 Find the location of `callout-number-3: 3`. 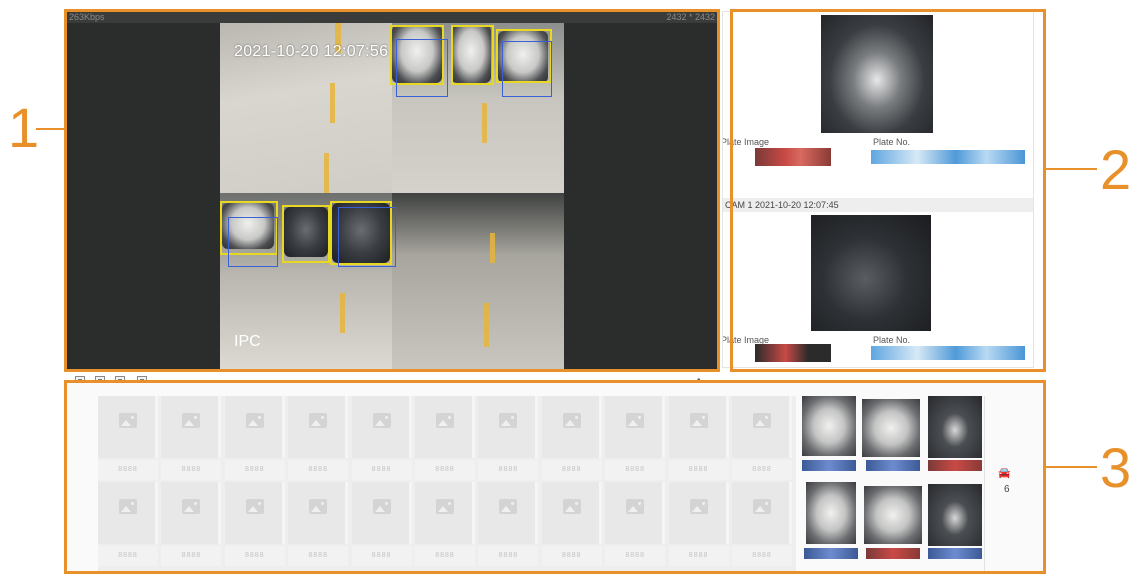

callout-number-3: 3 is located at coordinates (1116, 467).